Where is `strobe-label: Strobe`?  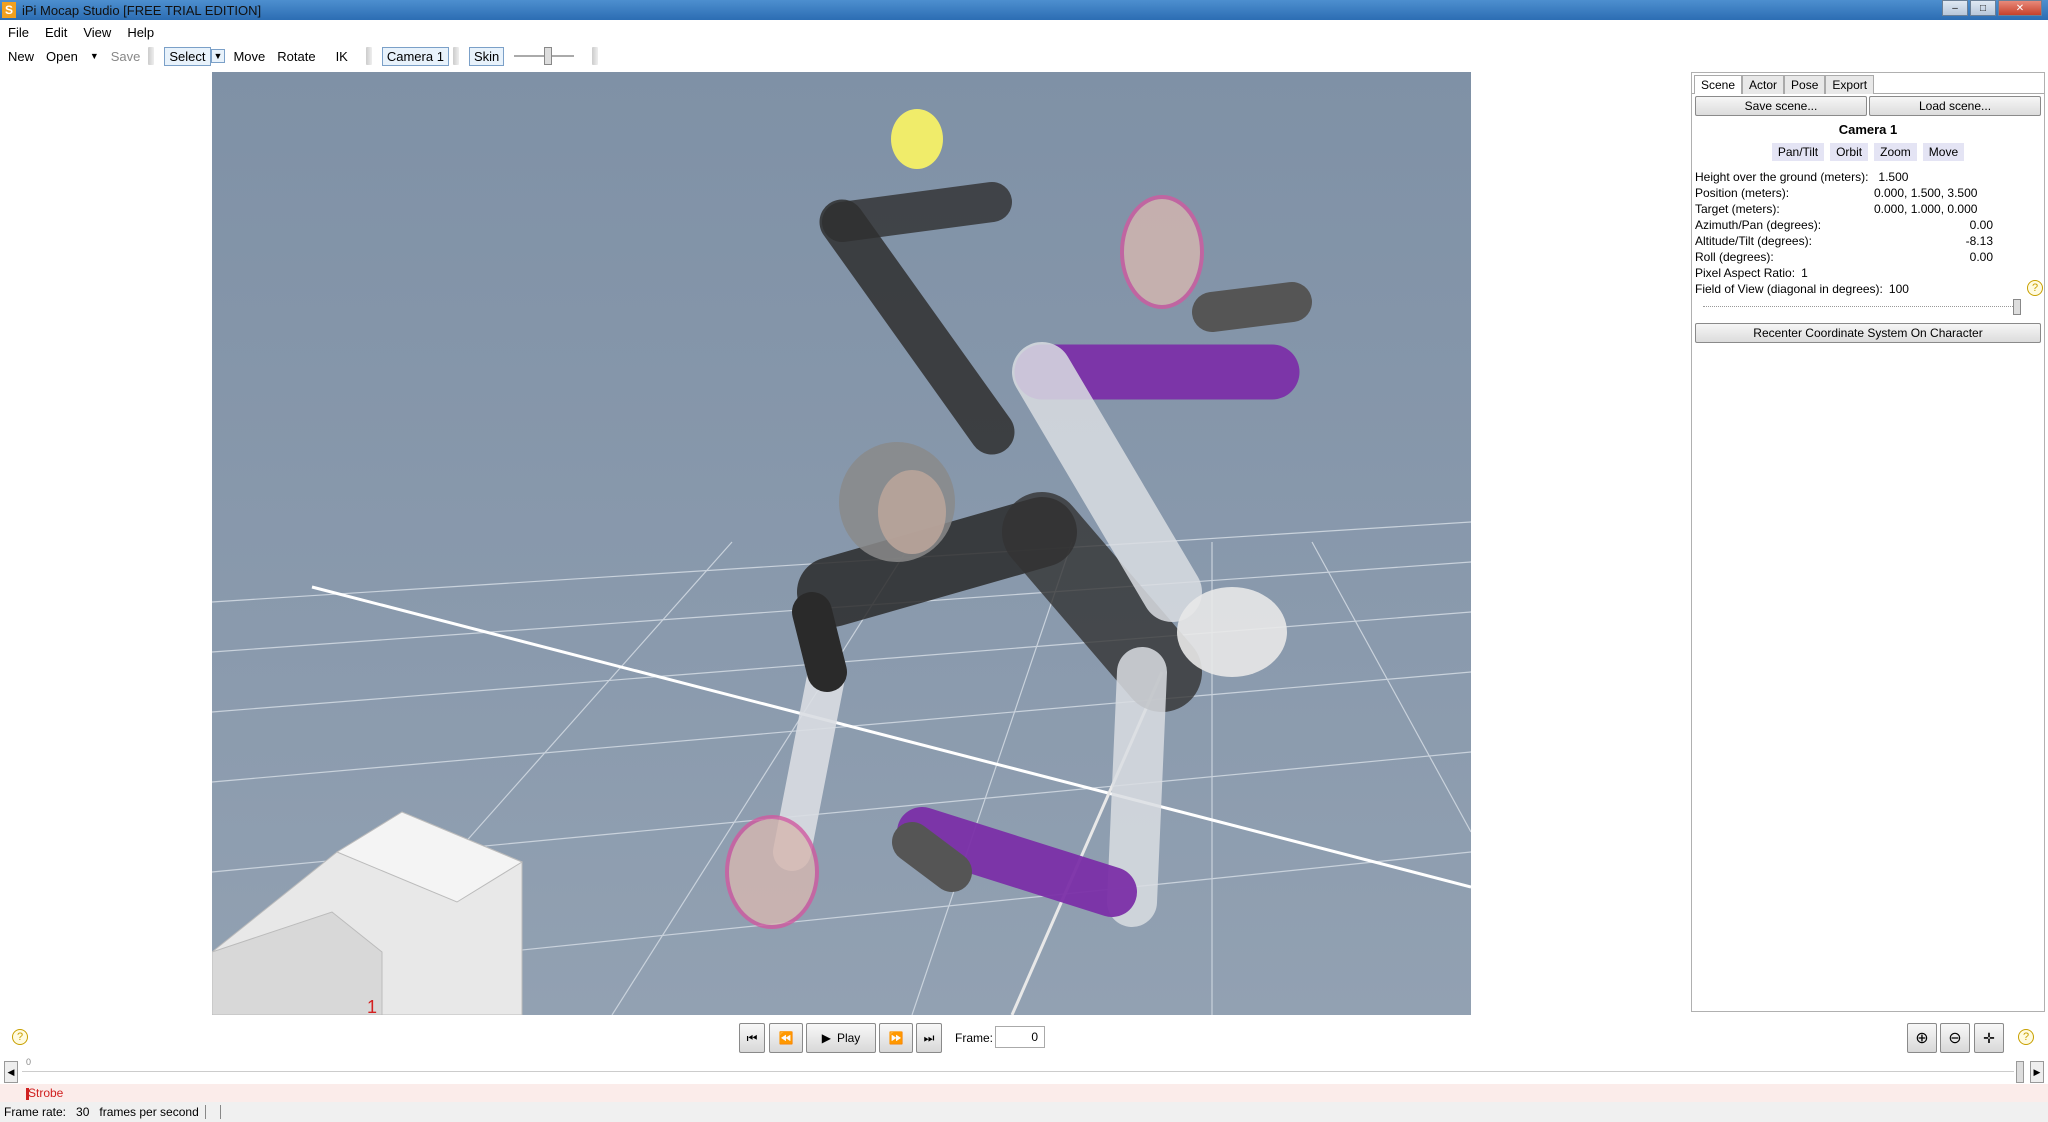
strobe-label: Strobe is located at coordinates (46, 1093).